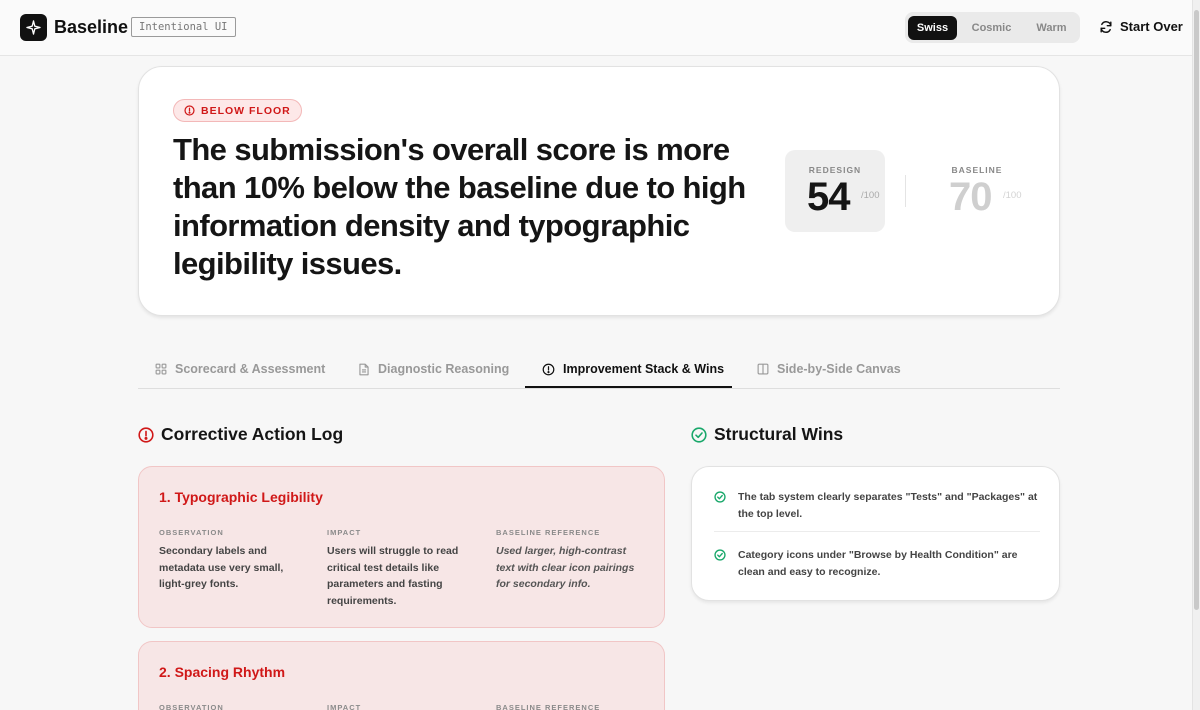 Image resolution: width=1200 pixels, height=710 pixels. I want to click on observation-column: OBSERVATION, so click(234, 706).